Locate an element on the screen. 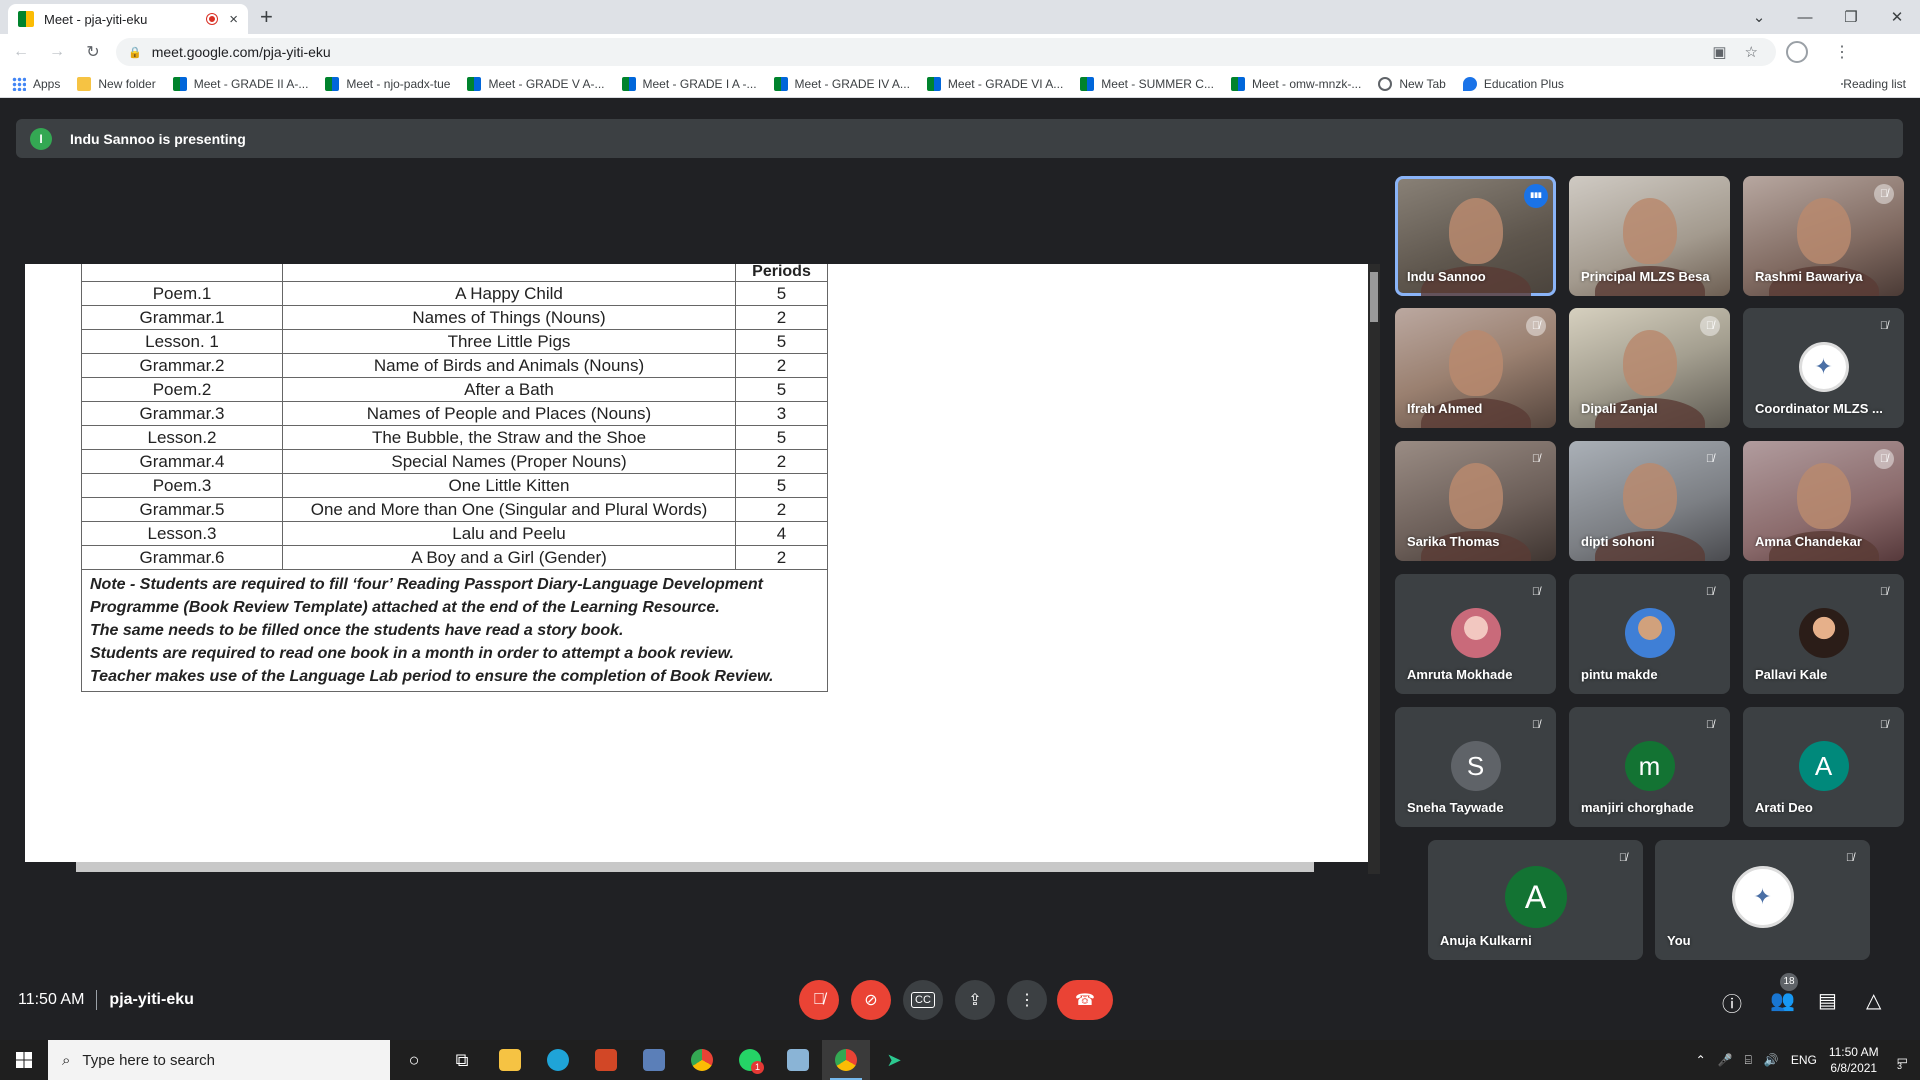 Image resolution: width=1920 pixels, height=1080 pixels. vertical-scroll-thumb is located at coordinates (1374, 297).